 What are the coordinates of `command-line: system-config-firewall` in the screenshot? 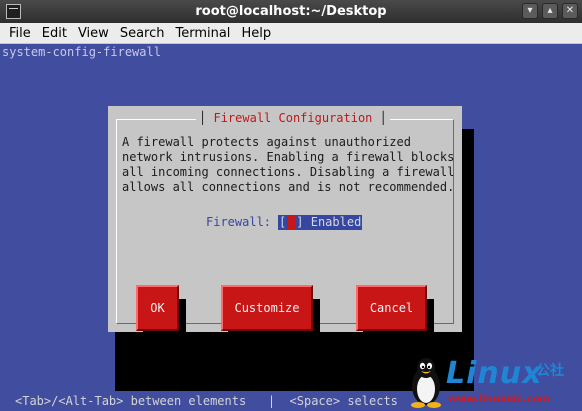 It's located at (81, 52).